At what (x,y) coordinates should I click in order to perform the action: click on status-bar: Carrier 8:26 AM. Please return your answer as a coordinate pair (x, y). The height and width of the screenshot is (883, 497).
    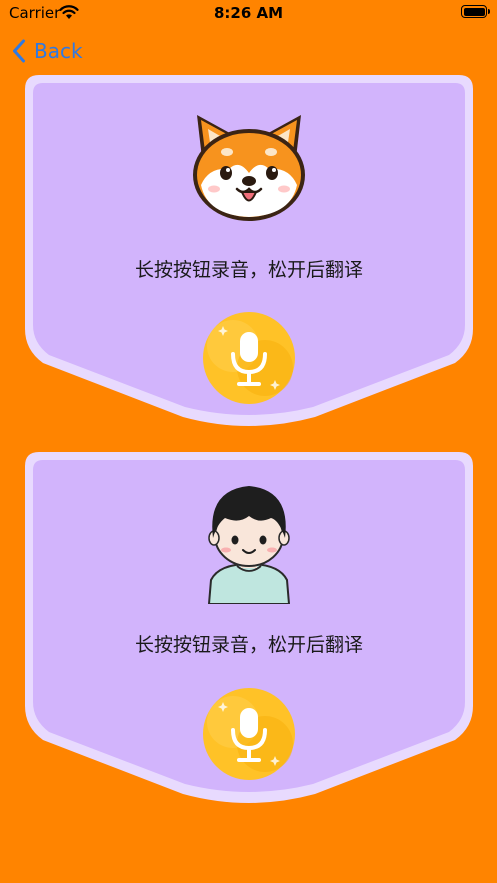
    Looking at the image, I should click on (248, 13).